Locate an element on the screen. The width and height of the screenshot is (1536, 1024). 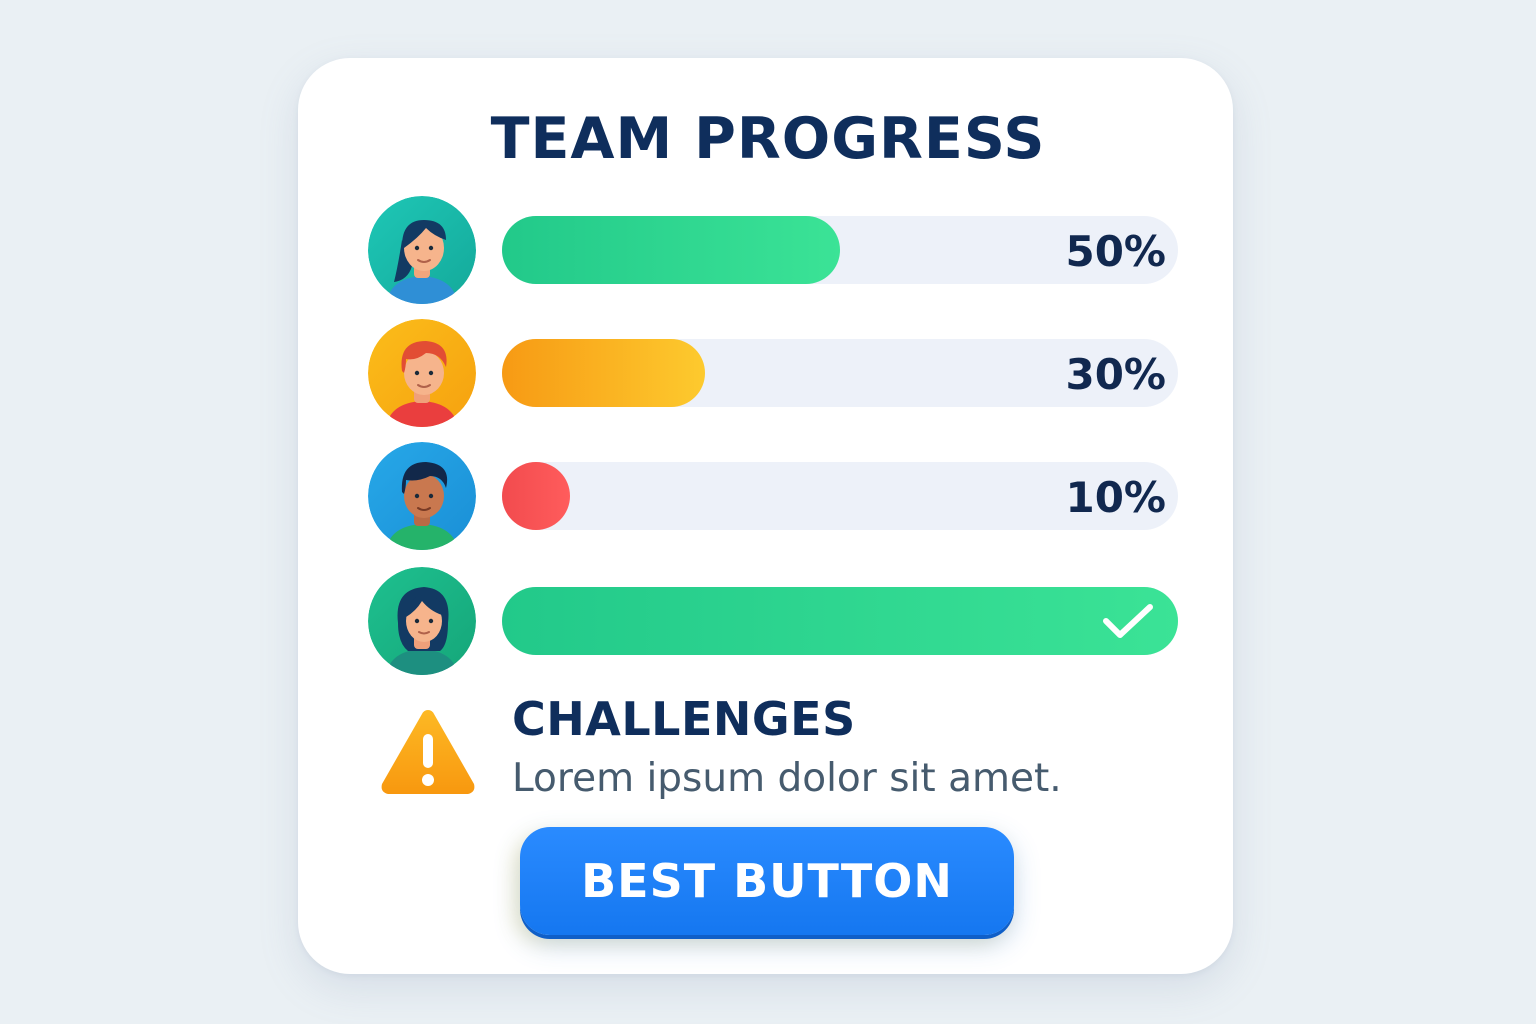
man-red-hair-avatar is located at coordinates (422, 373).